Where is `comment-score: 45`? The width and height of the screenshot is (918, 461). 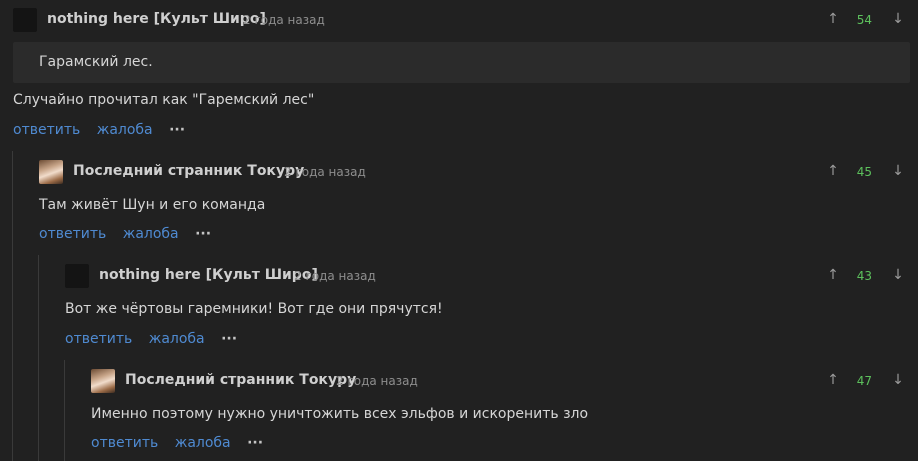 comment-score: 45 is located at coordinates (864, 172).